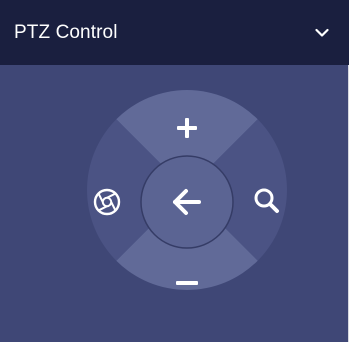  I want to click on minus-icon, so click(187, 283).